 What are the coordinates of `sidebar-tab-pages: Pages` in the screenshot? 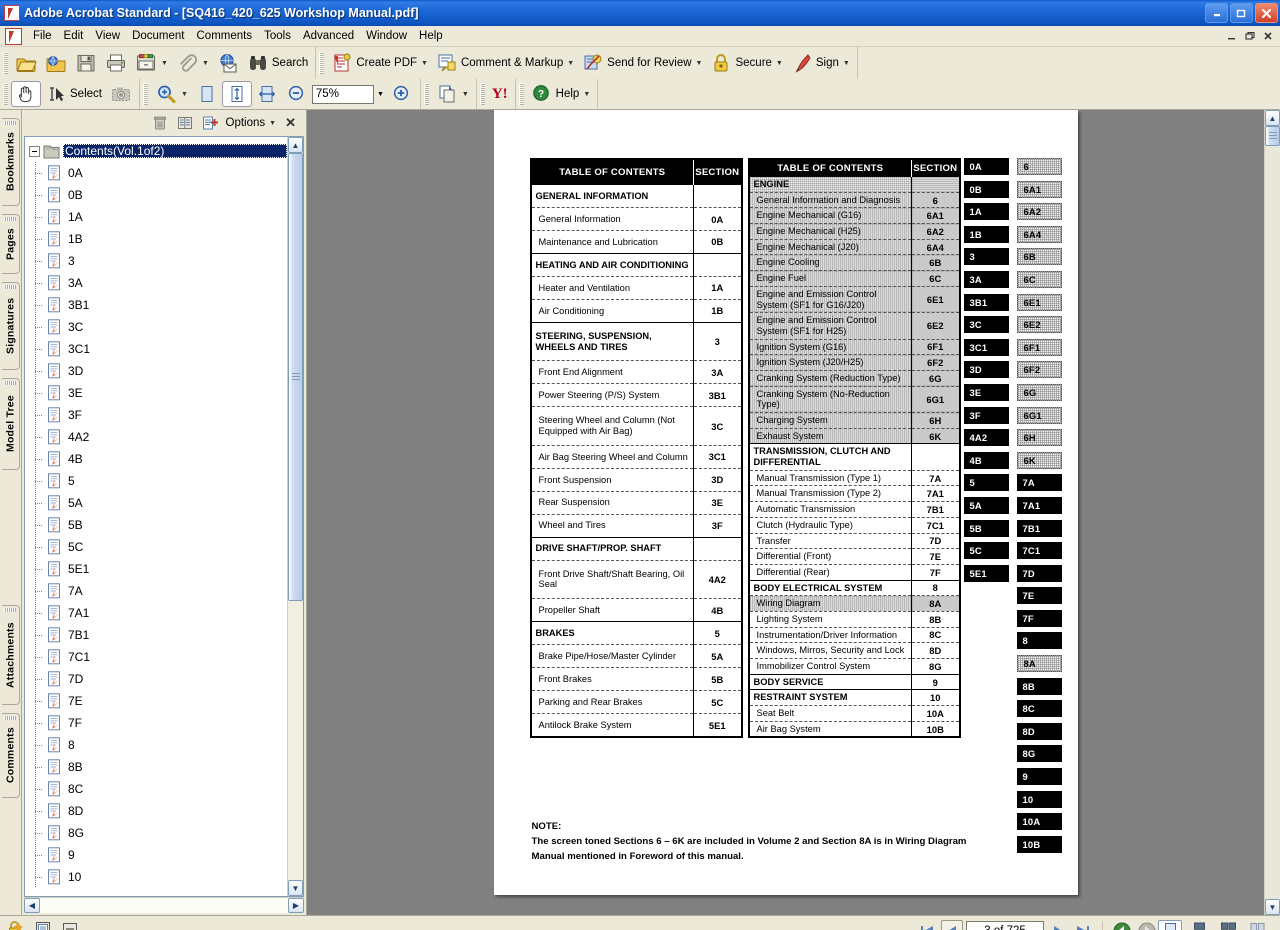 It's located at (11, 244).